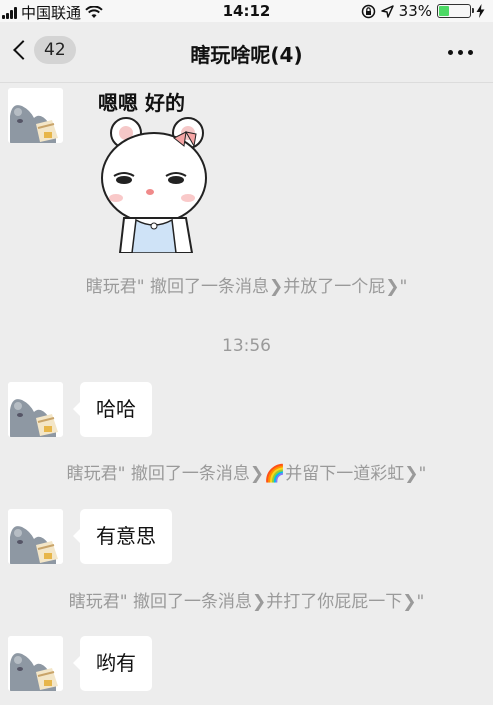 This screenshot has width=493, height=705. What do you see at coordinates (246, 474) in the screenshot?
I see `system-notice: 瞎玩君" 撤回了一条消息❯🌈并留下一道彩虹❯"` at bounding box center [246, 474].